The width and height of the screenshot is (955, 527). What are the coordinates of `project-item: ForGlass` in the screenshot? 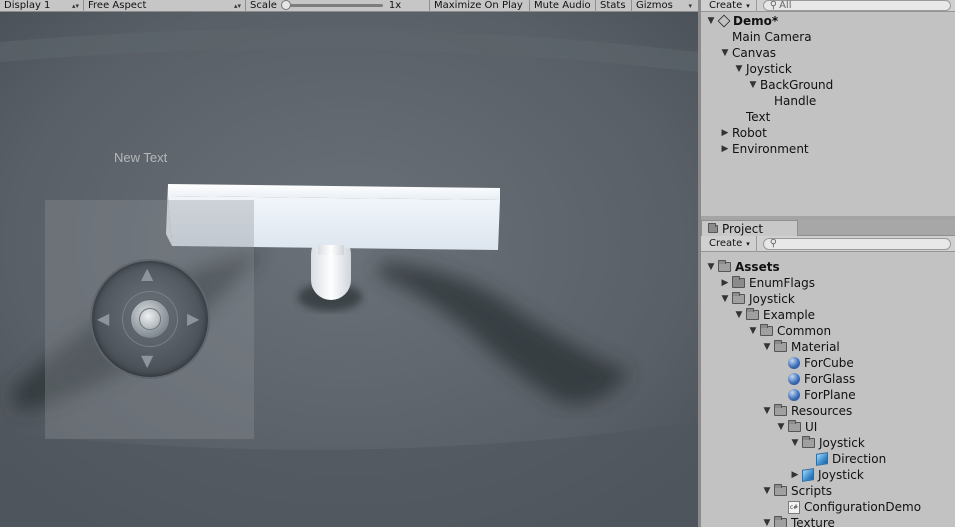 It's located at (815, 379).